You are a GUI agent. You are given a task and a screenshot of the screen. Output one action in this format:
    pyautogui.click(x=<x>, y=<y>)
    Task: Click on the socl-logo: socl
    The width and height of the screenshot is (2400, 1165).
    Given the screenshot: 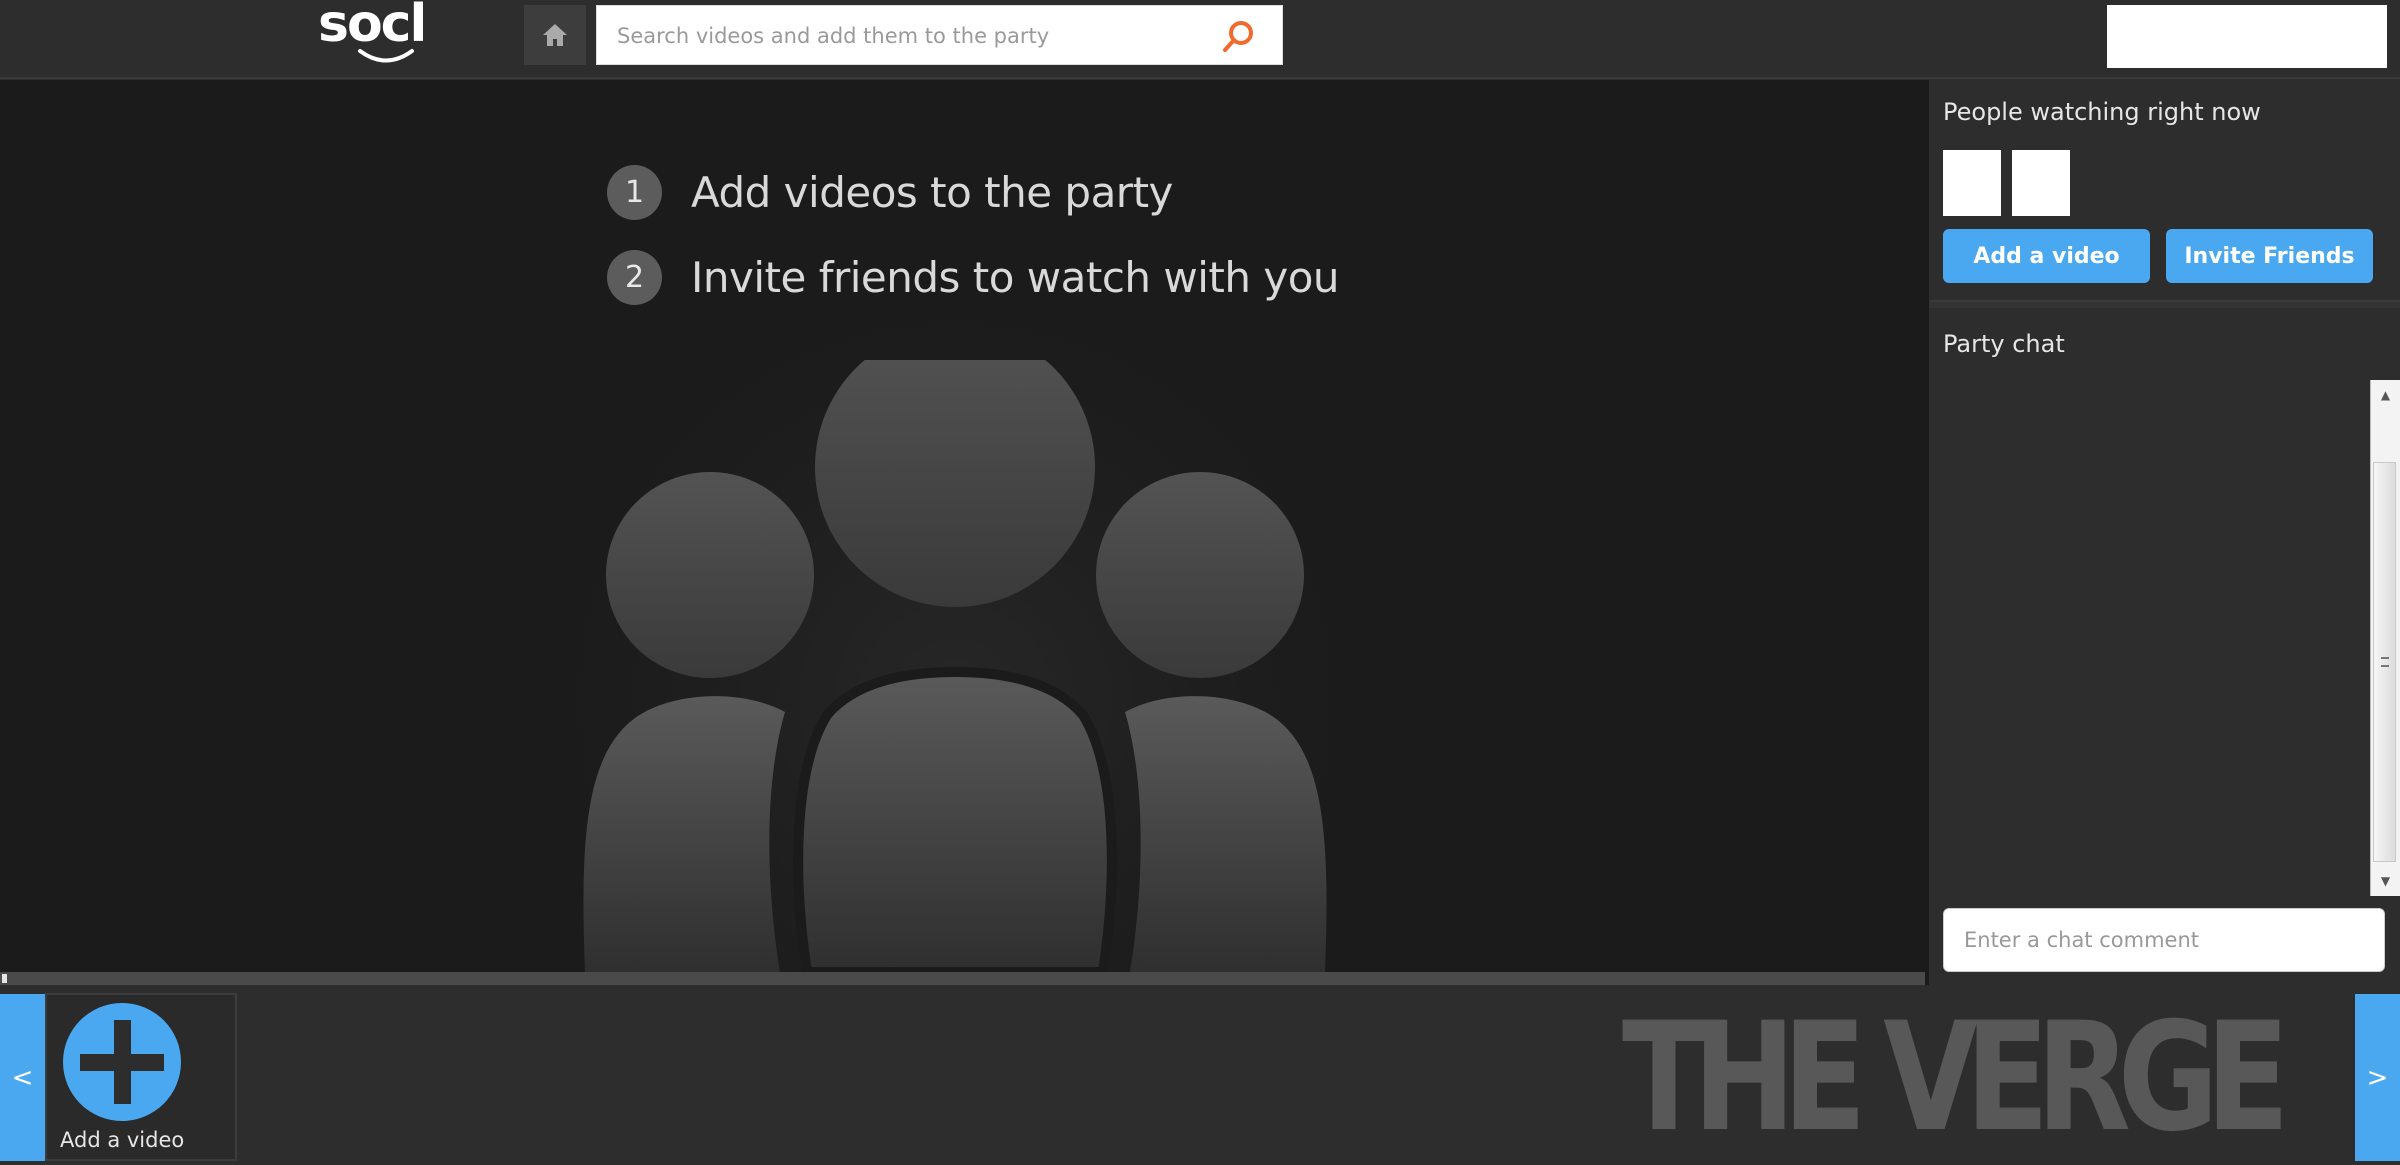 What is the action you would take?
    pyautogui.click(x=383, y=37)
    